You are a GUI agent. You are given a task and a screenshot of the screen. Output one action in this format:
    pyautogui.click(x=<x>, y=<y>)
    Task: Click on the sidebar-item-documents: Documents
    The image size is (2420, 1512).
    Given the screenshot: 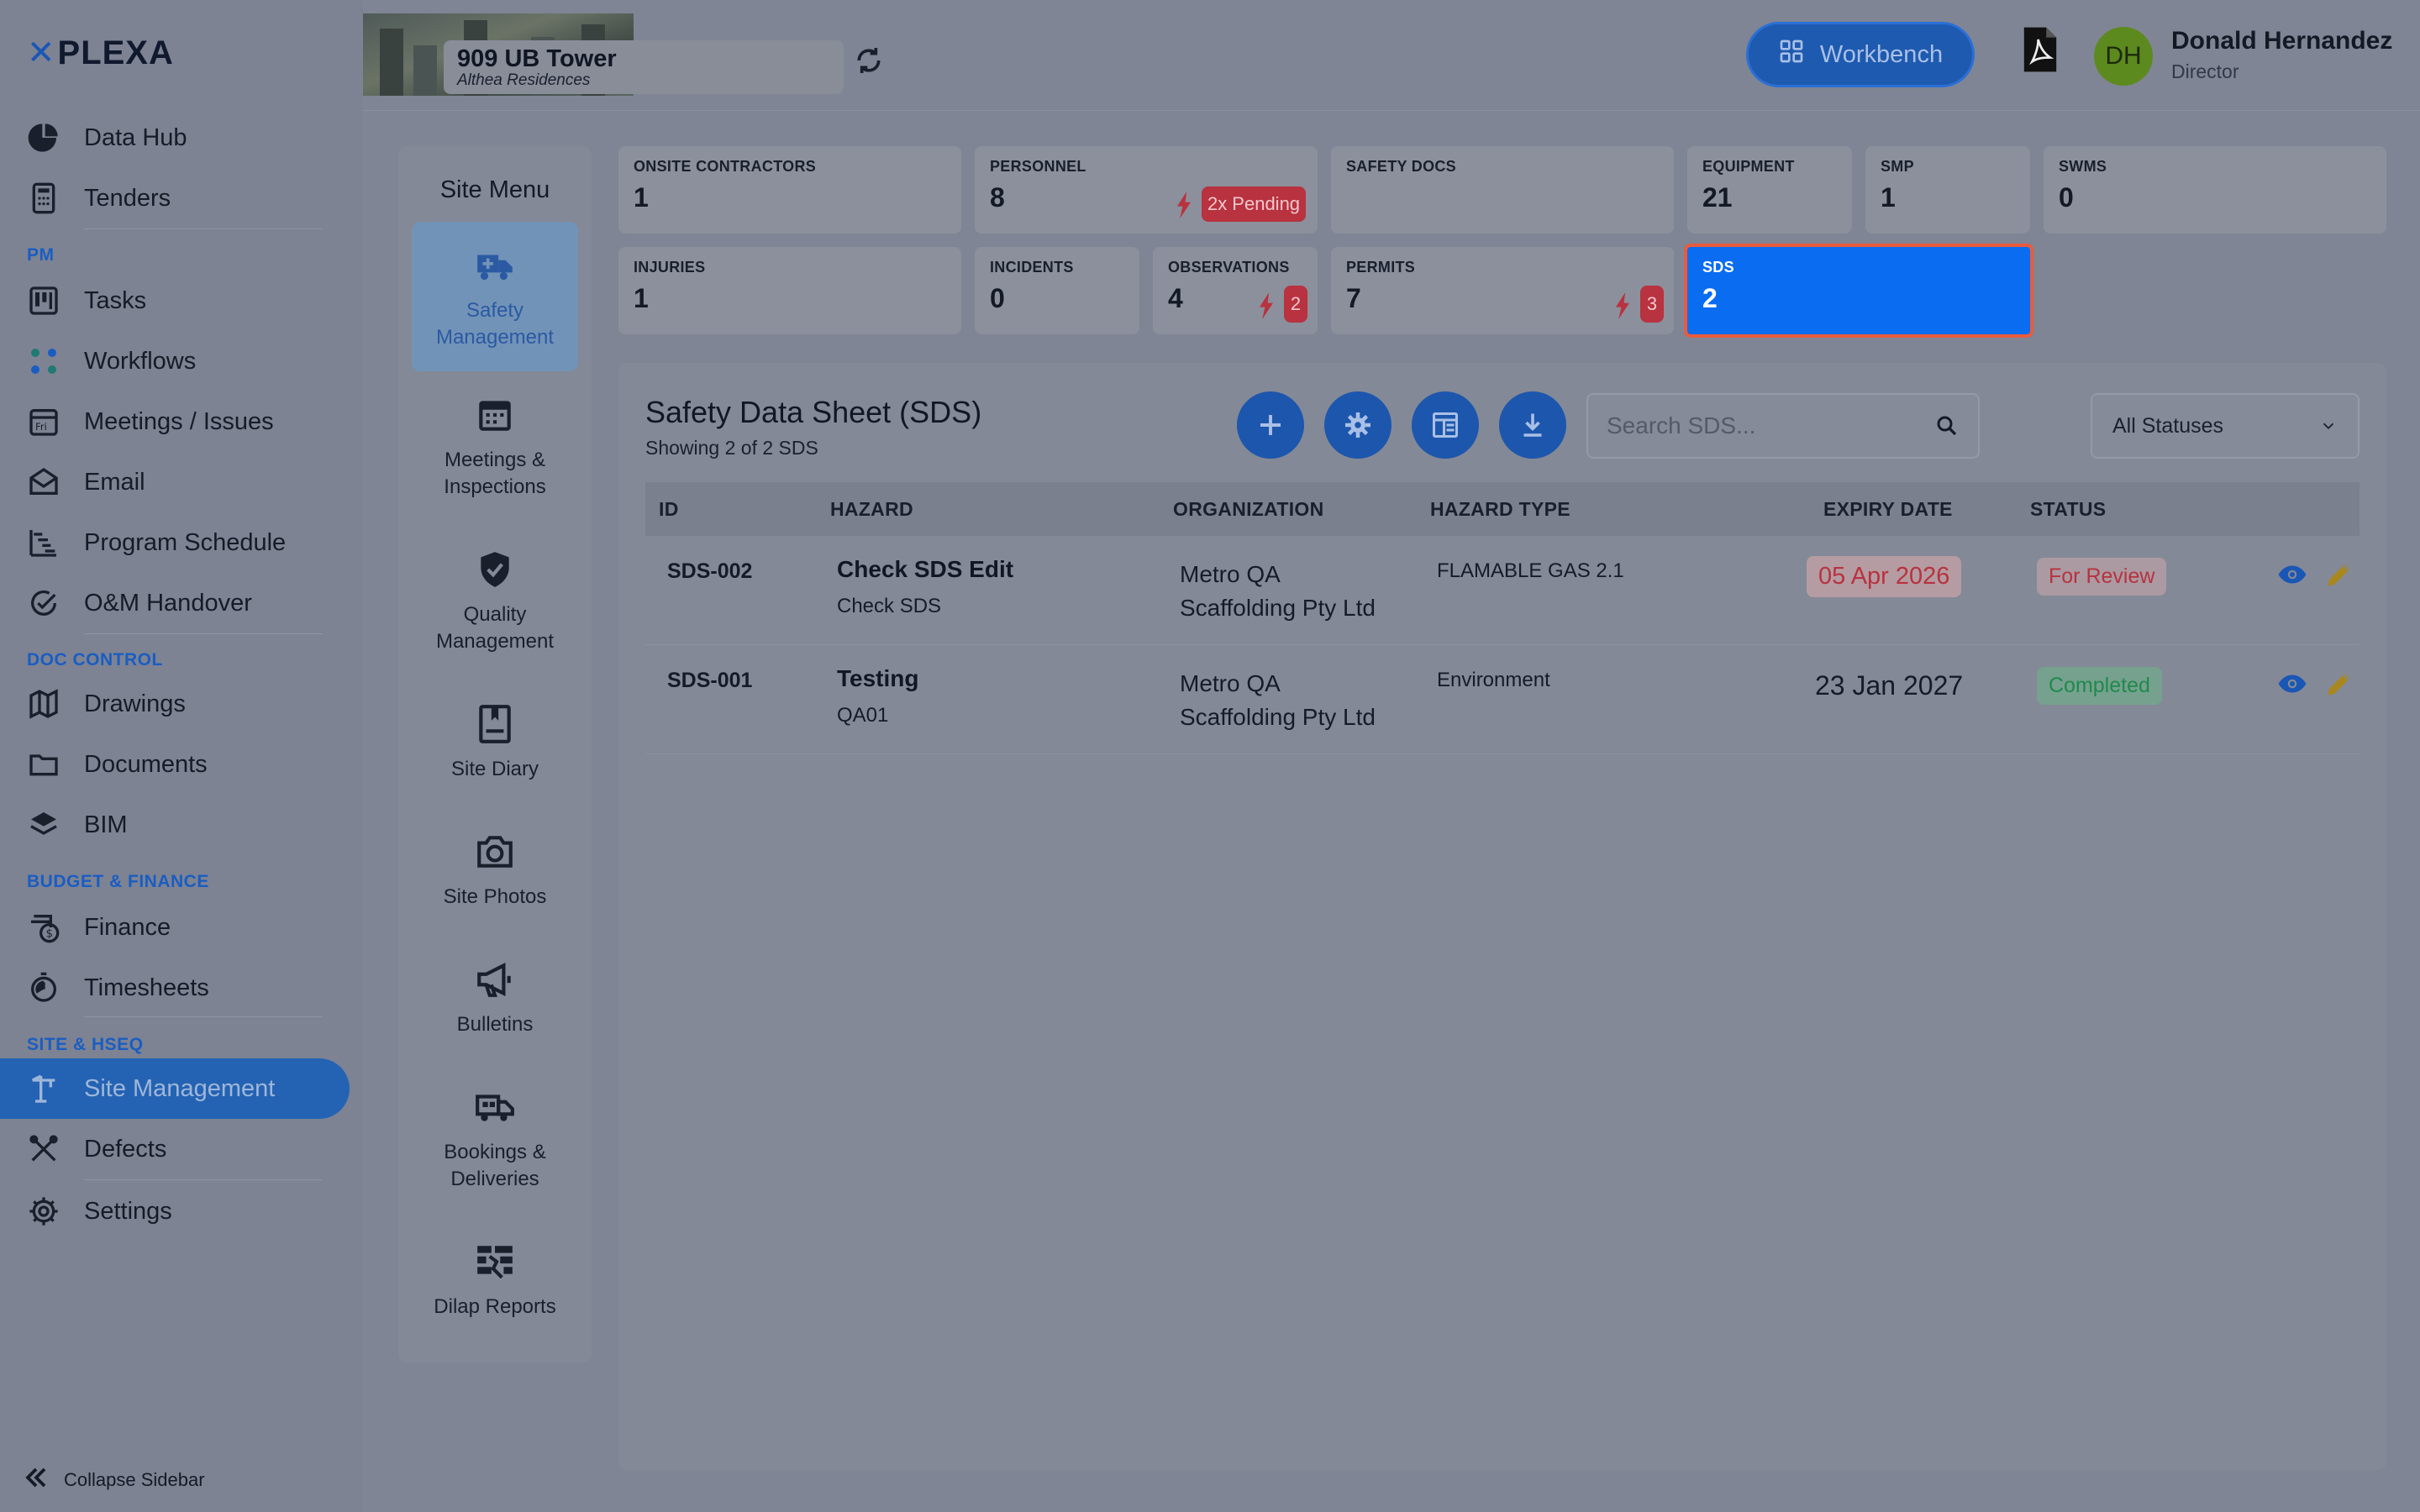 What is the action you would take?
    pyautogui.click(x=183, y=764)
    